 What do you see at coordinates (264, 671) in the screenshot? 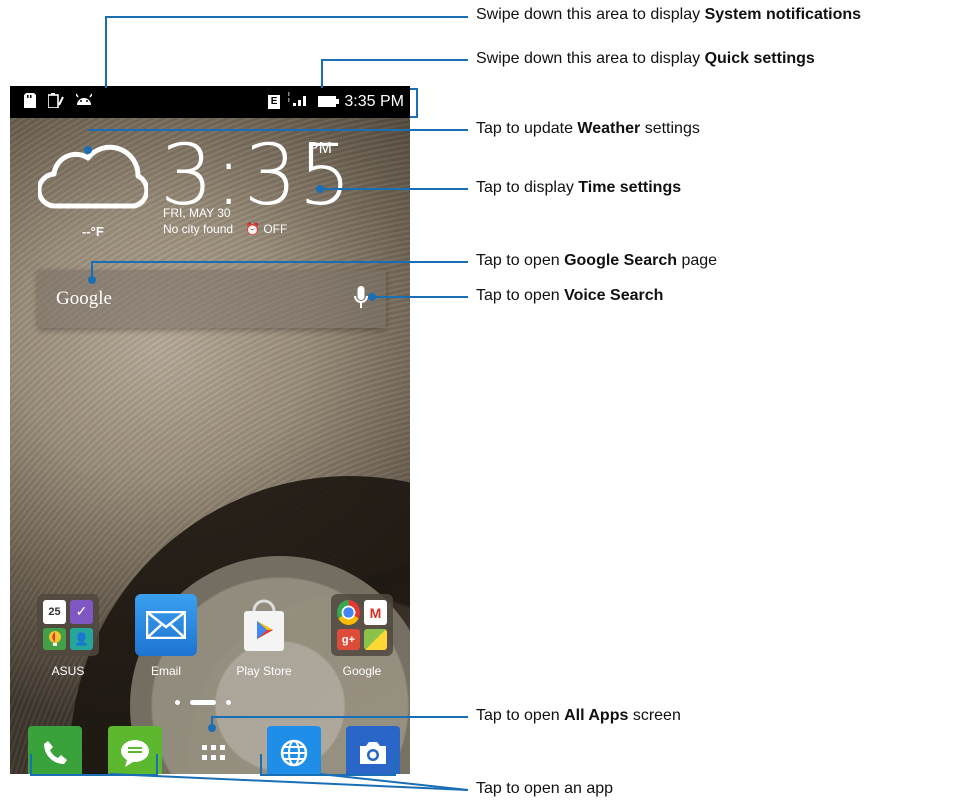
I see `app-label: Play Store` at bounding box center [264, 671].